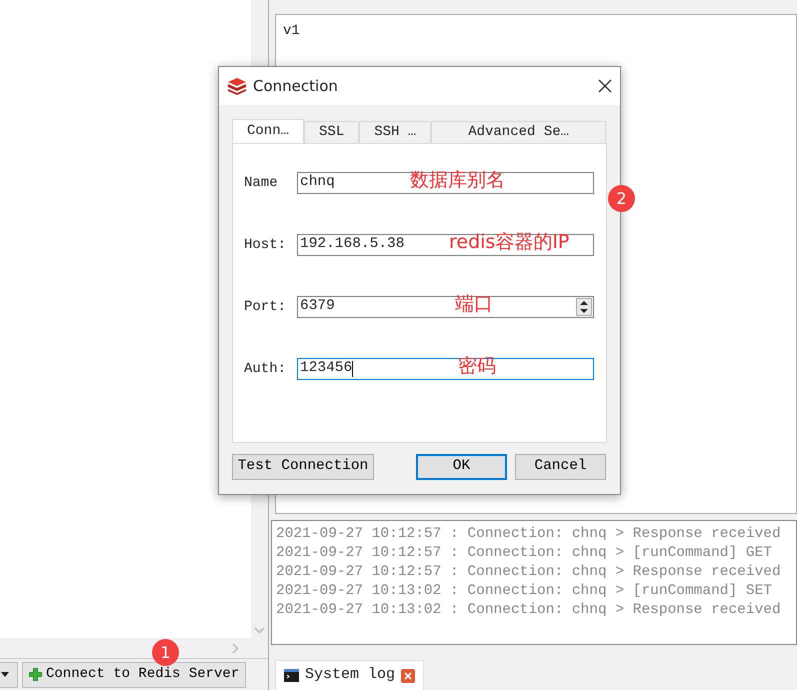  Describe the element at coordinates (303, 467) in the screenshot. I see `dialog-button: Test Connection` at that location.